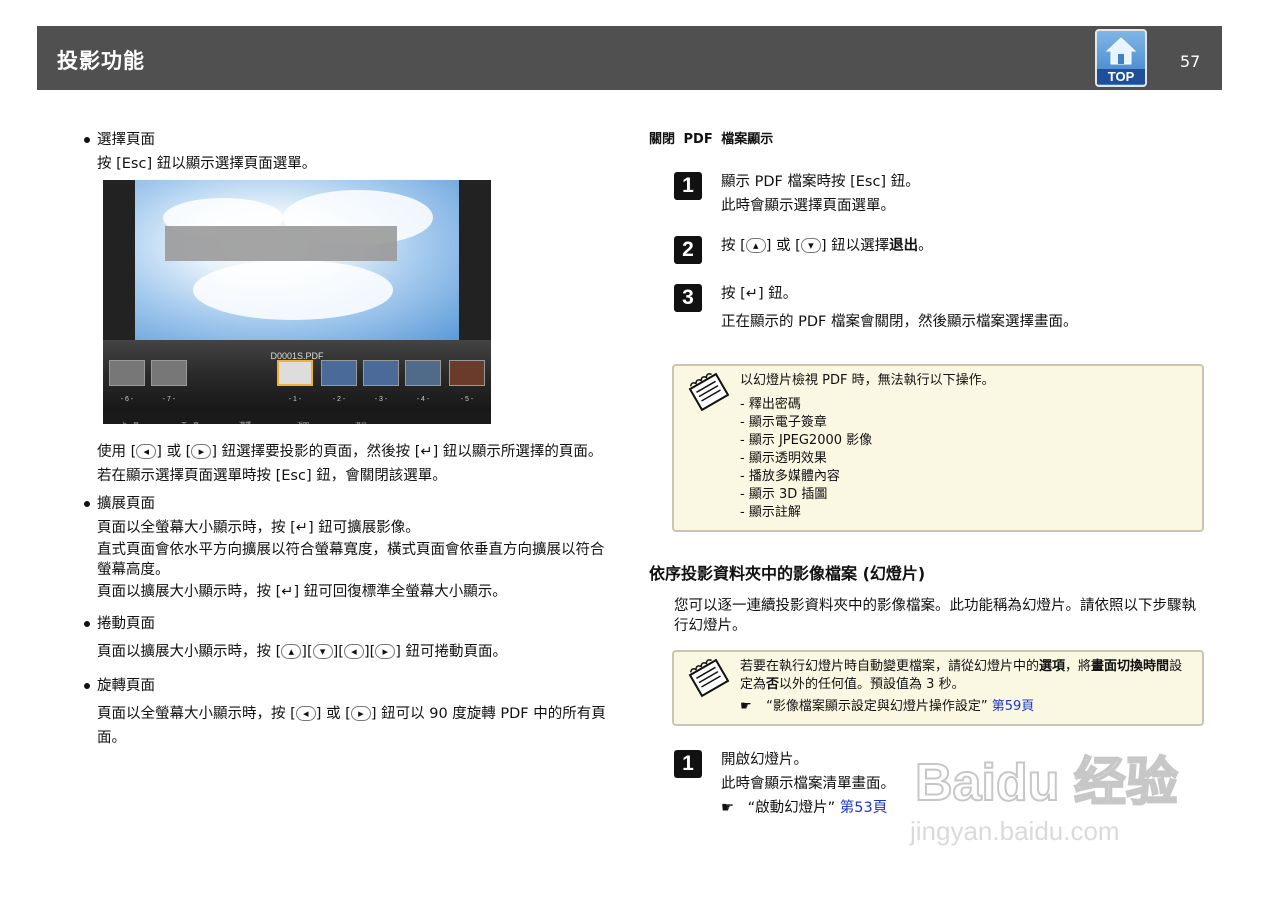 This screenshot has width=1280, height=905. Describe the element at coordinates (759, 294) in the screenshot. I see `step-text: 按 [↵] 鈕。` at that location.